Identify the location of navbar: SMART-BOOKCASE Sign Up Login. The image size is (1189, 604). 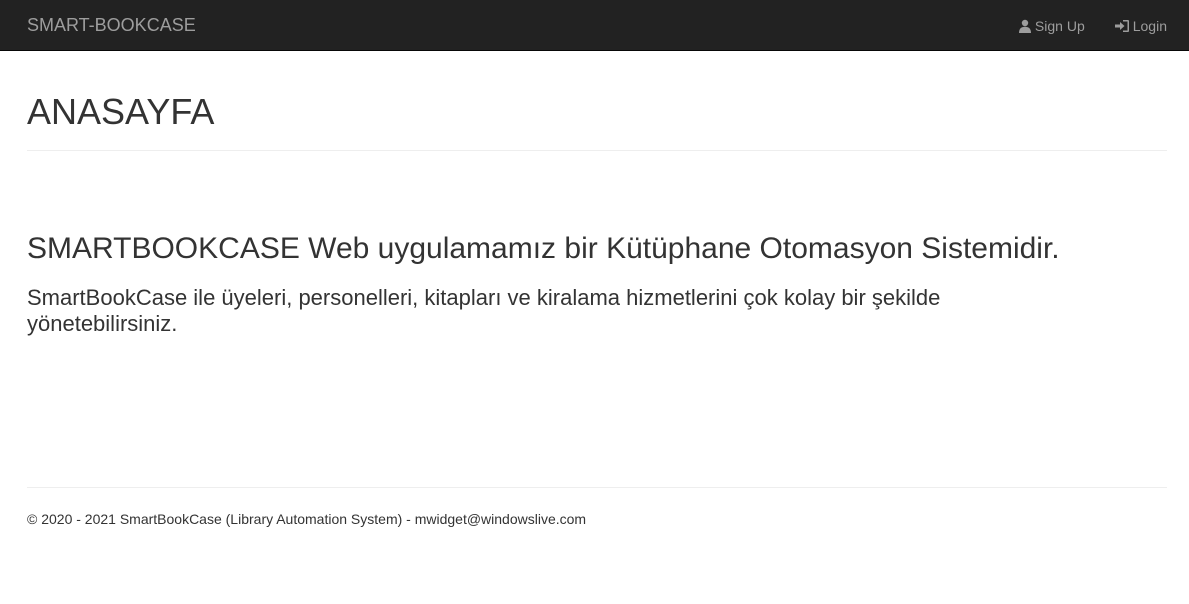
(594, 25).